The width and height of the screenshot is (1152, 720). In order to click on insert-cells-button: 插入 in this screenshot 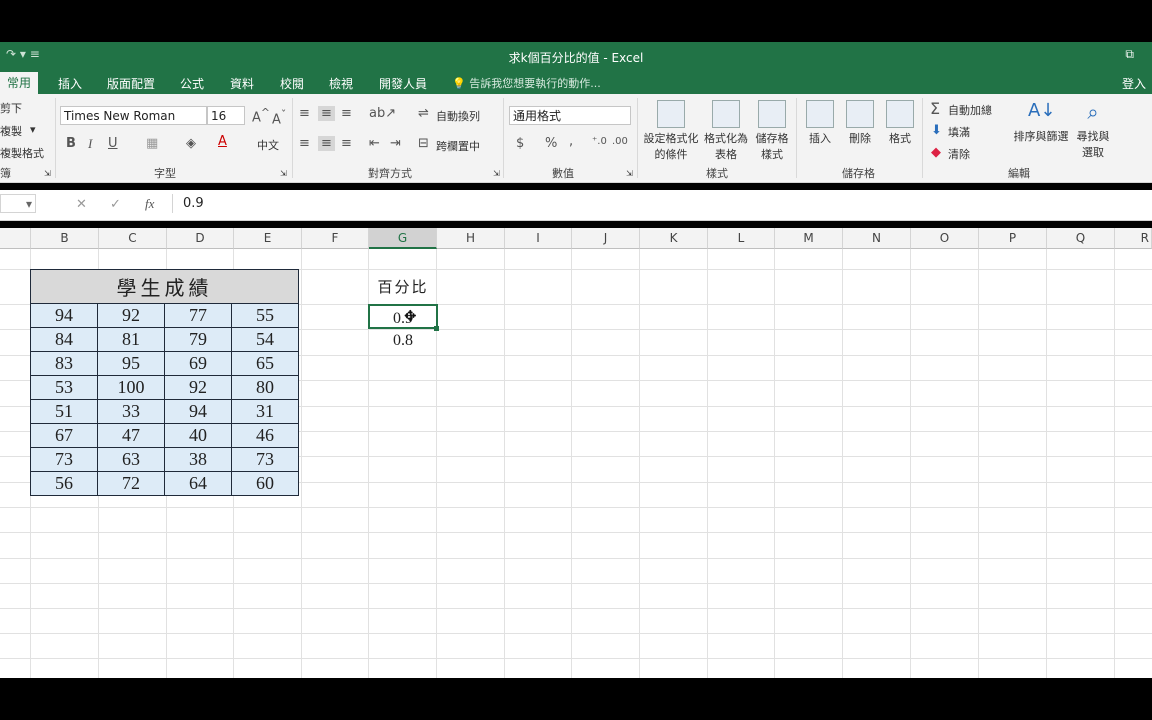, I will do `click(820, 123)`.